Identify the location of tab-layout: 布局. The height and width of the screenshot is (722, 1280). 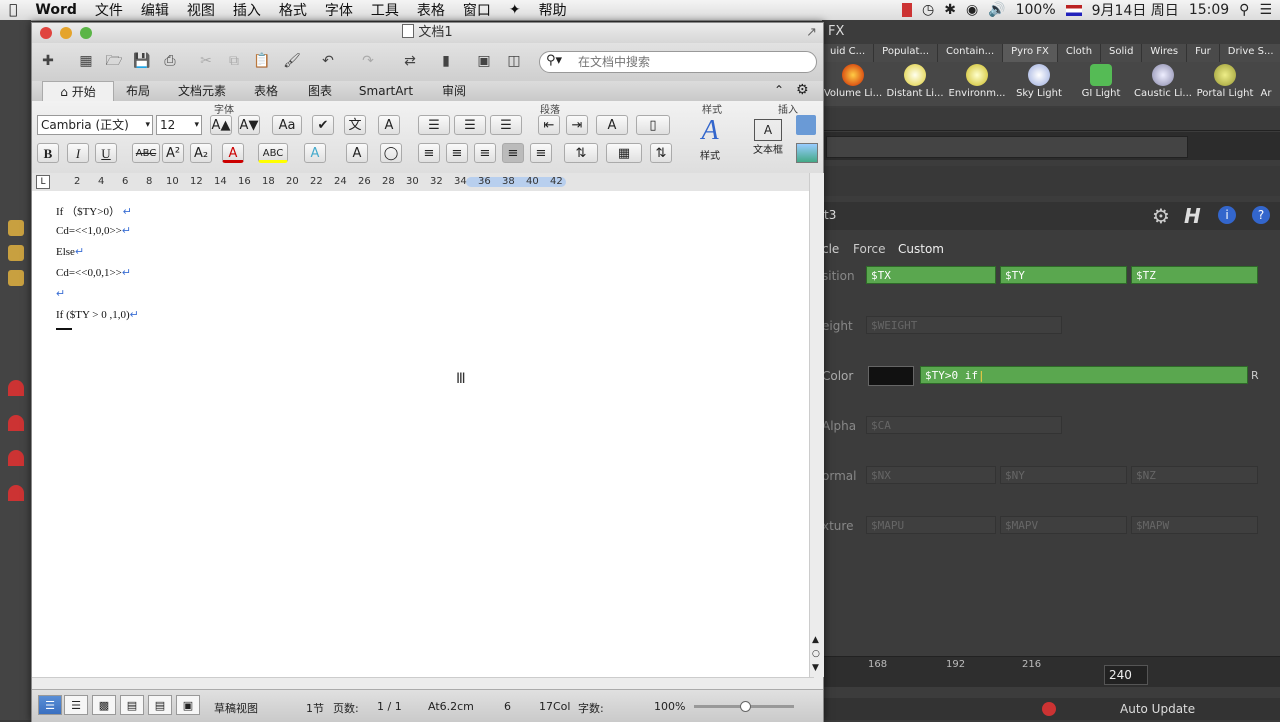
(138, 91).